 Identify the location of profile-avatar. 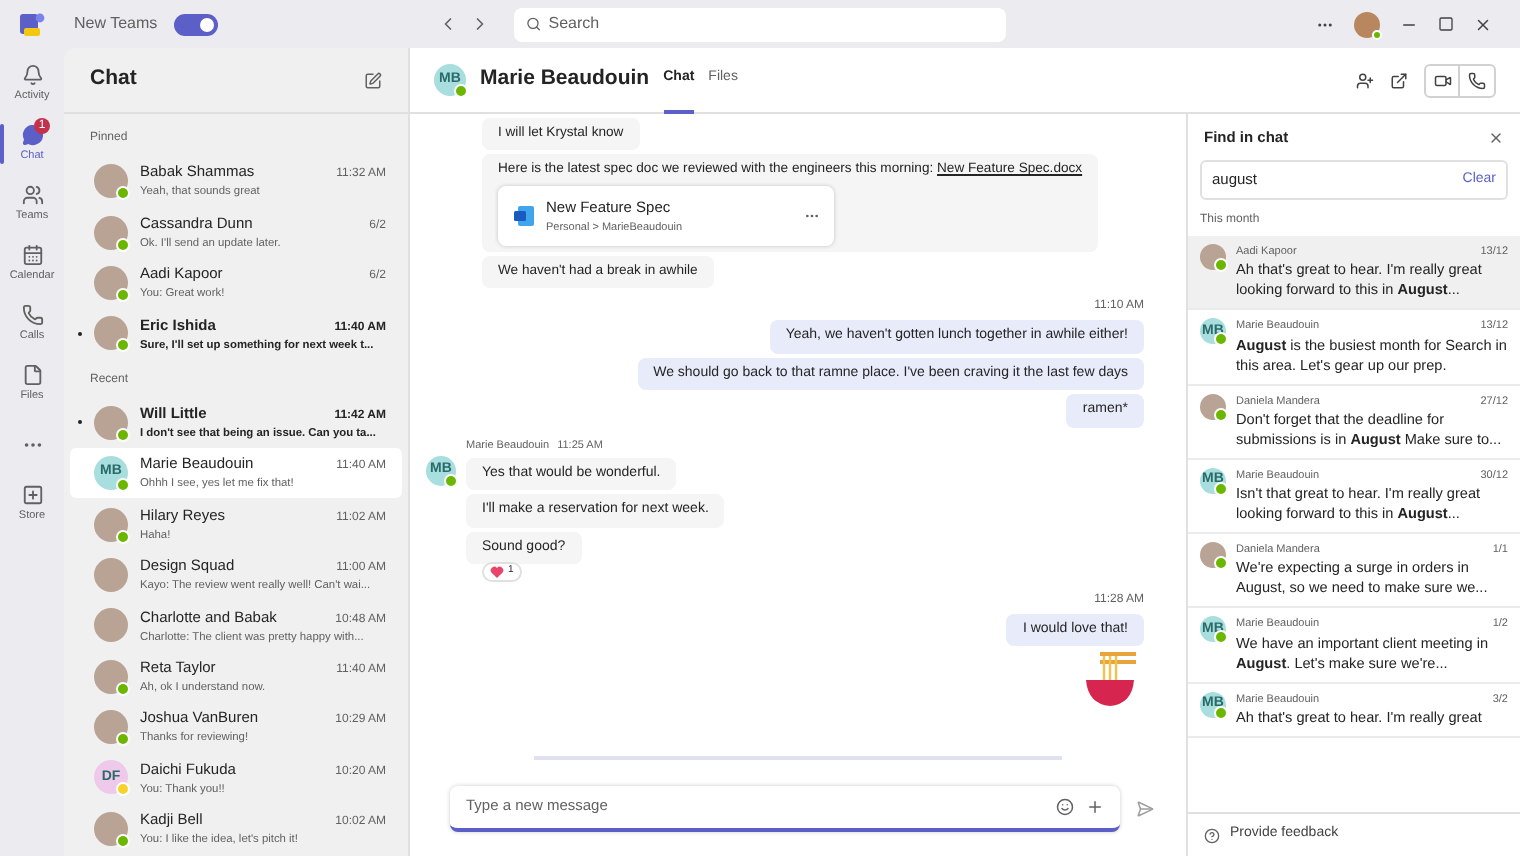
(1367, 24).